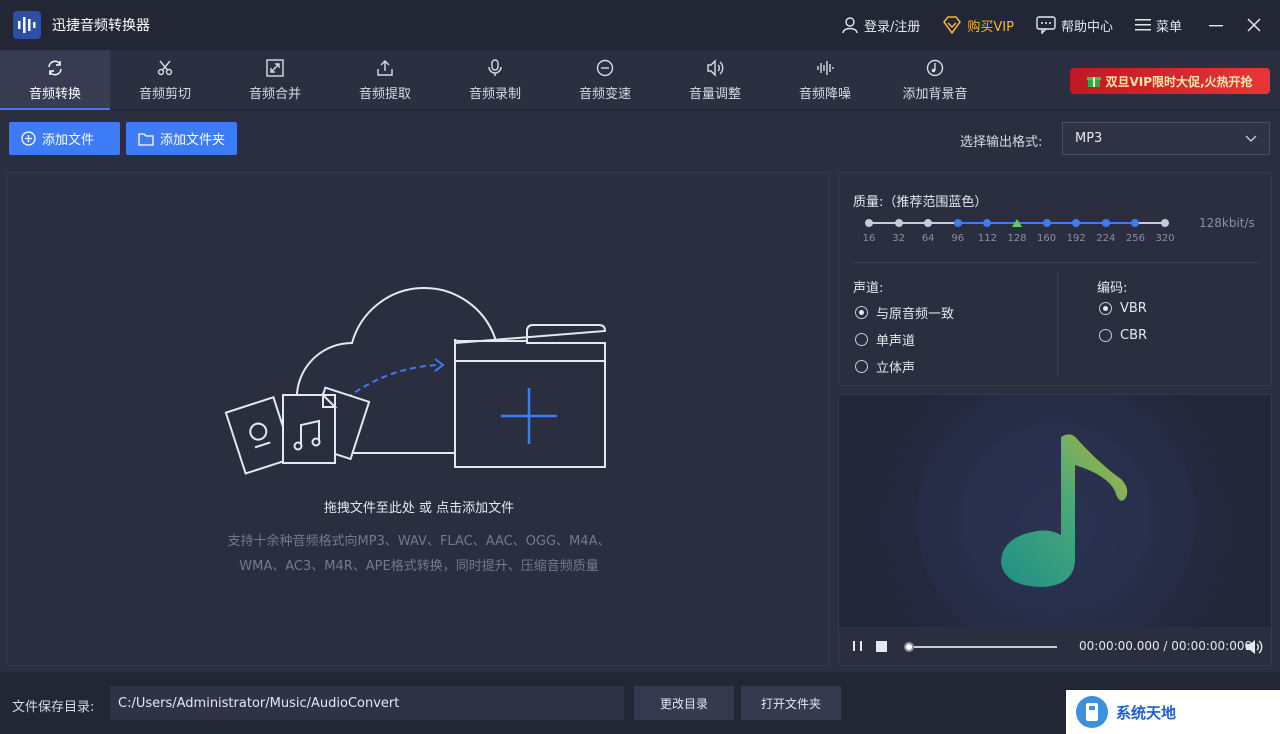  What do you see at coordinates (1123, 308) in the screenshot?
I see `encoding-option-vbr: VBR` at bounding box center [1123, 308].